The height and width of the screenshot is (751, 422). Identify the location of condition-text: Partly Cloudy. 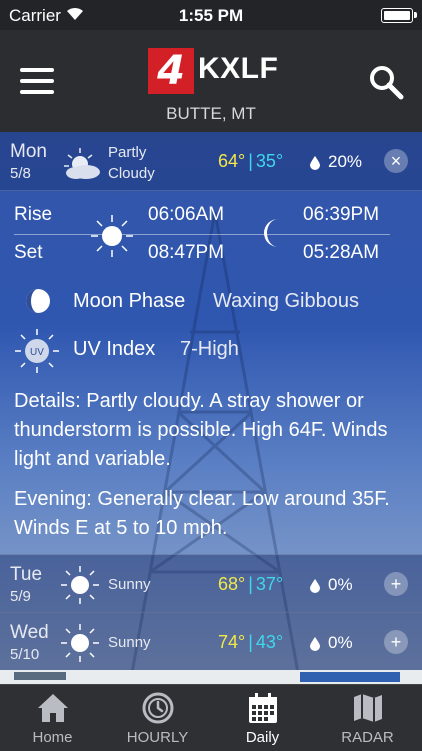
(131, 163).